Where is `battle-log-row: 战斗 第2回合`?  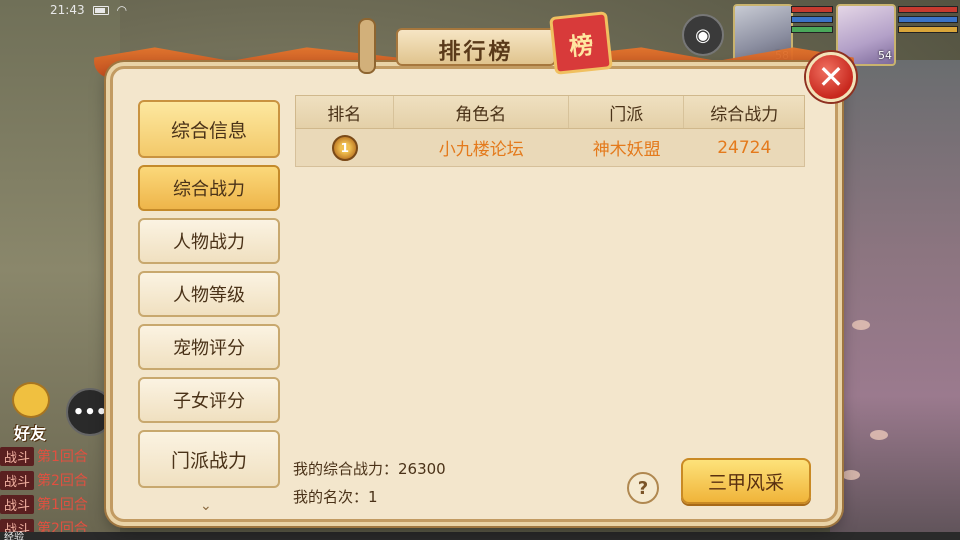
battle-log-row: 战斗 第2回合 is located at coordinates (55, 480).